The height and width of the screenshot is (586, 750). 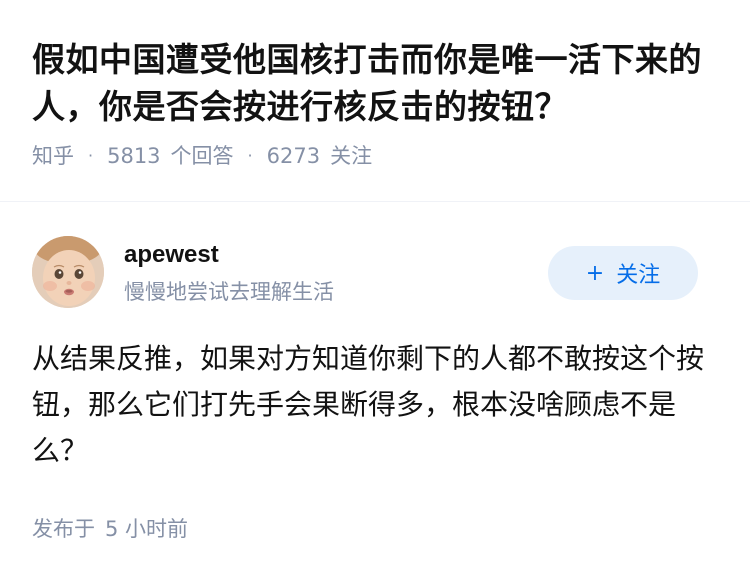 What do you see at coordinates (351, 156) in the screenshot?
I see `follow-count-label: 关注` at bounding box center [351, 156].